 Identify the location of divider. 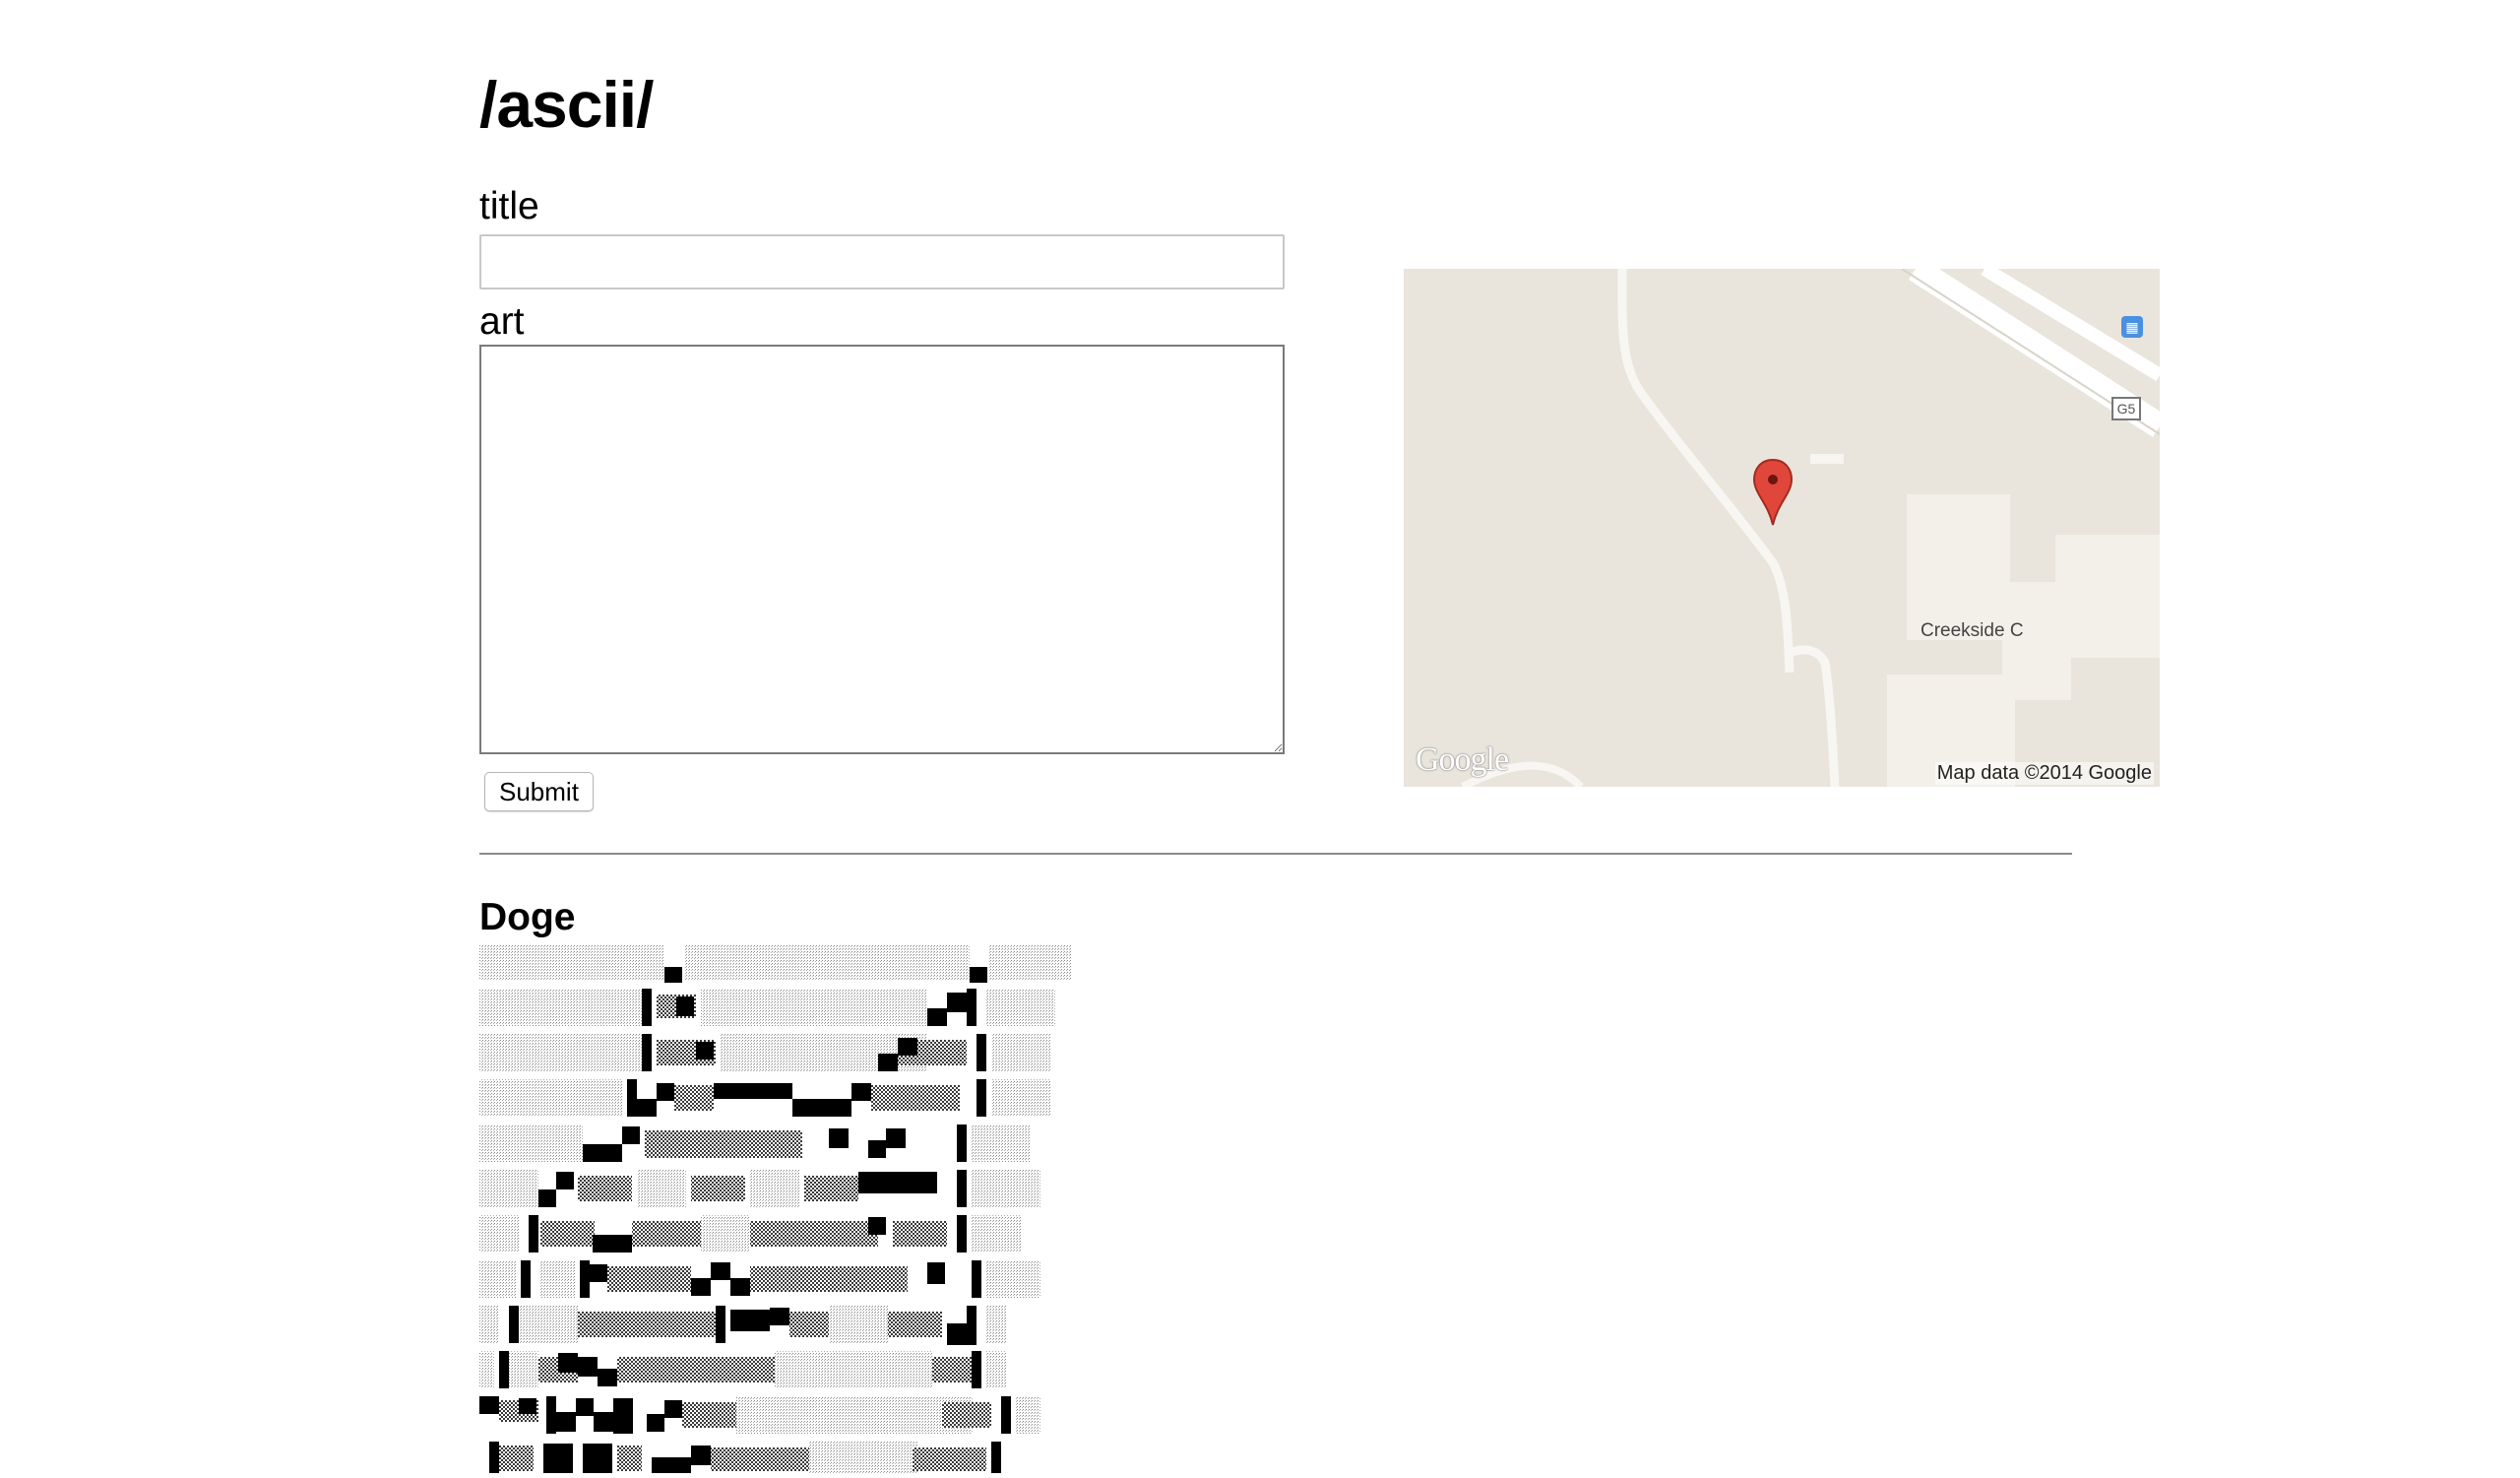
(1275, 854).